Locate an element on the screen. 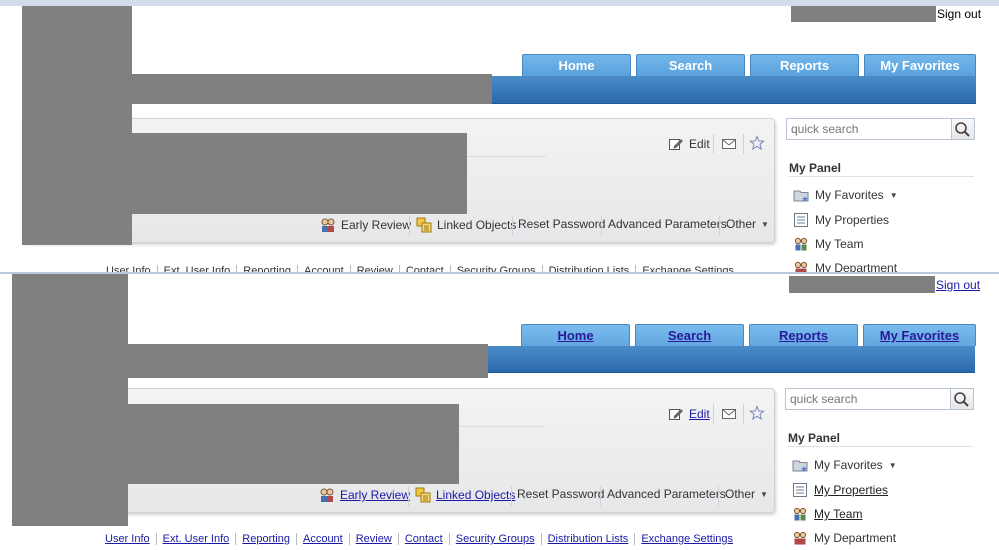 The width and height of the screenshot is (999, 550). my-panel-title: My Panel is located at coordinates (815, 168).